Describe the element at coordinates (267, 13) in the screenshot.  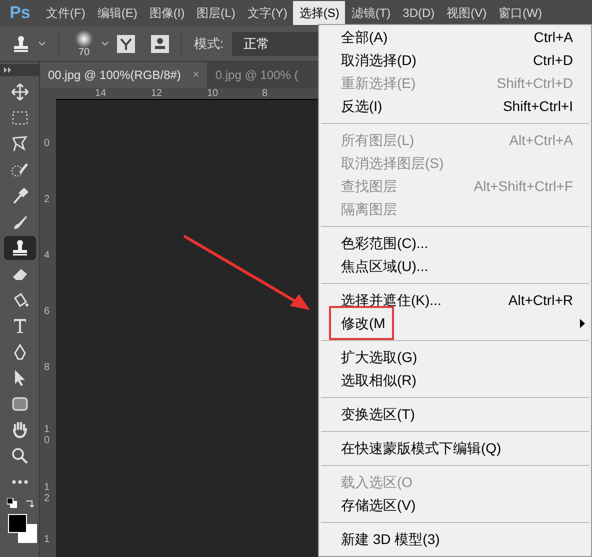
I see `menu-title: 文字(Y)` at that location.